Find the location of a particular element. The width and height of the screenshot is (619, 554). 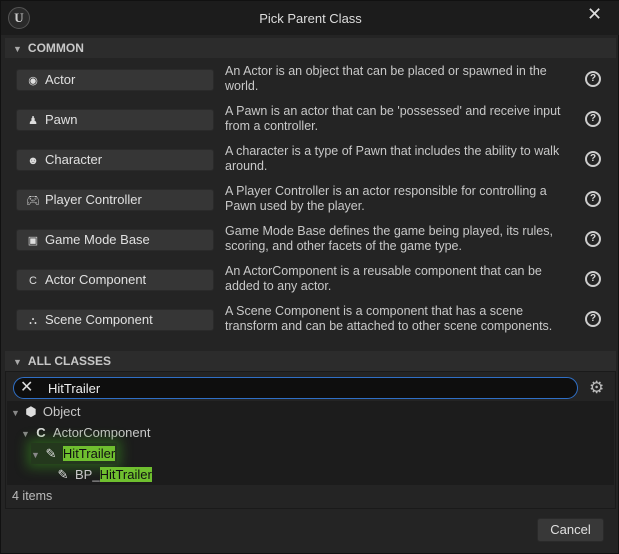

class-button-label: Character is located at coordinates (74, 159).